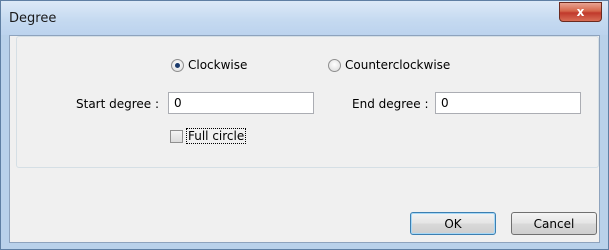 This screenshot has width=609, height=250. What do you see at coordinates (334, 65) in the screenshot?
I see `radio-counterclockwise` at bounding box center [334, 65].